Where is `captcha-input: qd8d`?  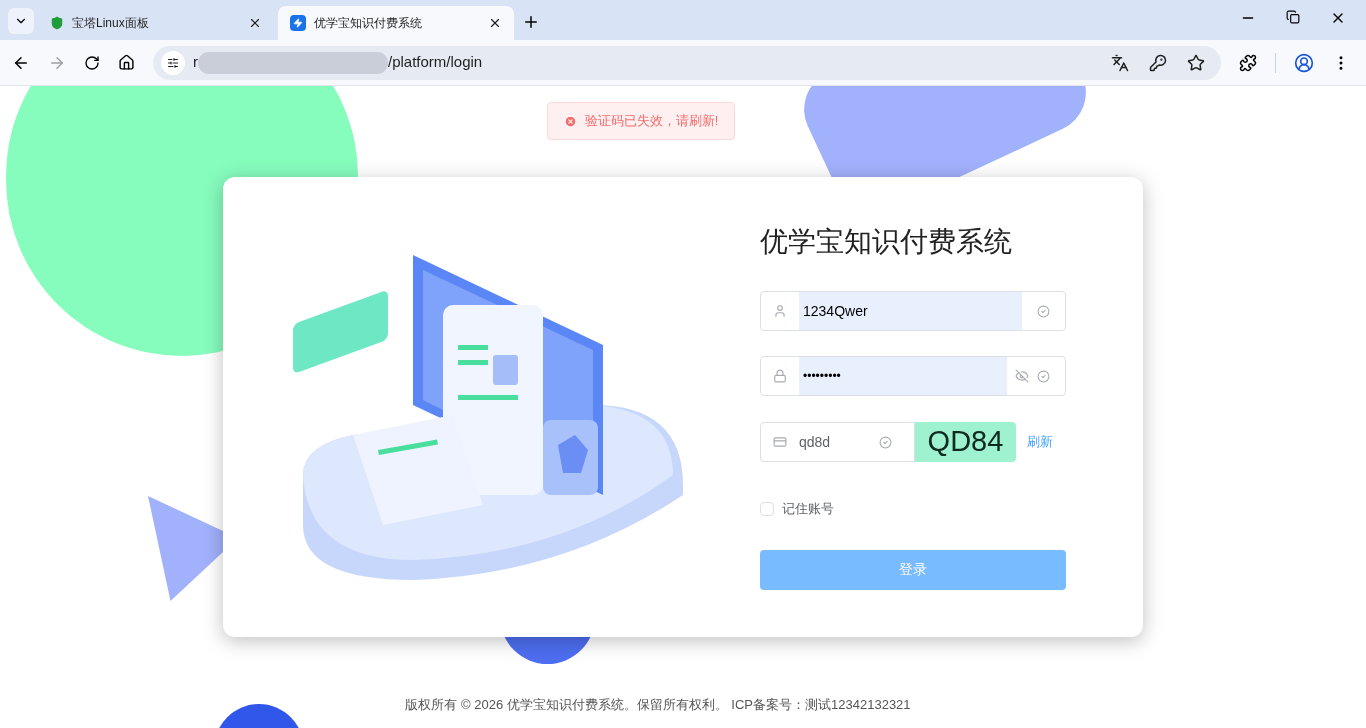
captcha-input: qd8d is located at coordinates (839, 442).